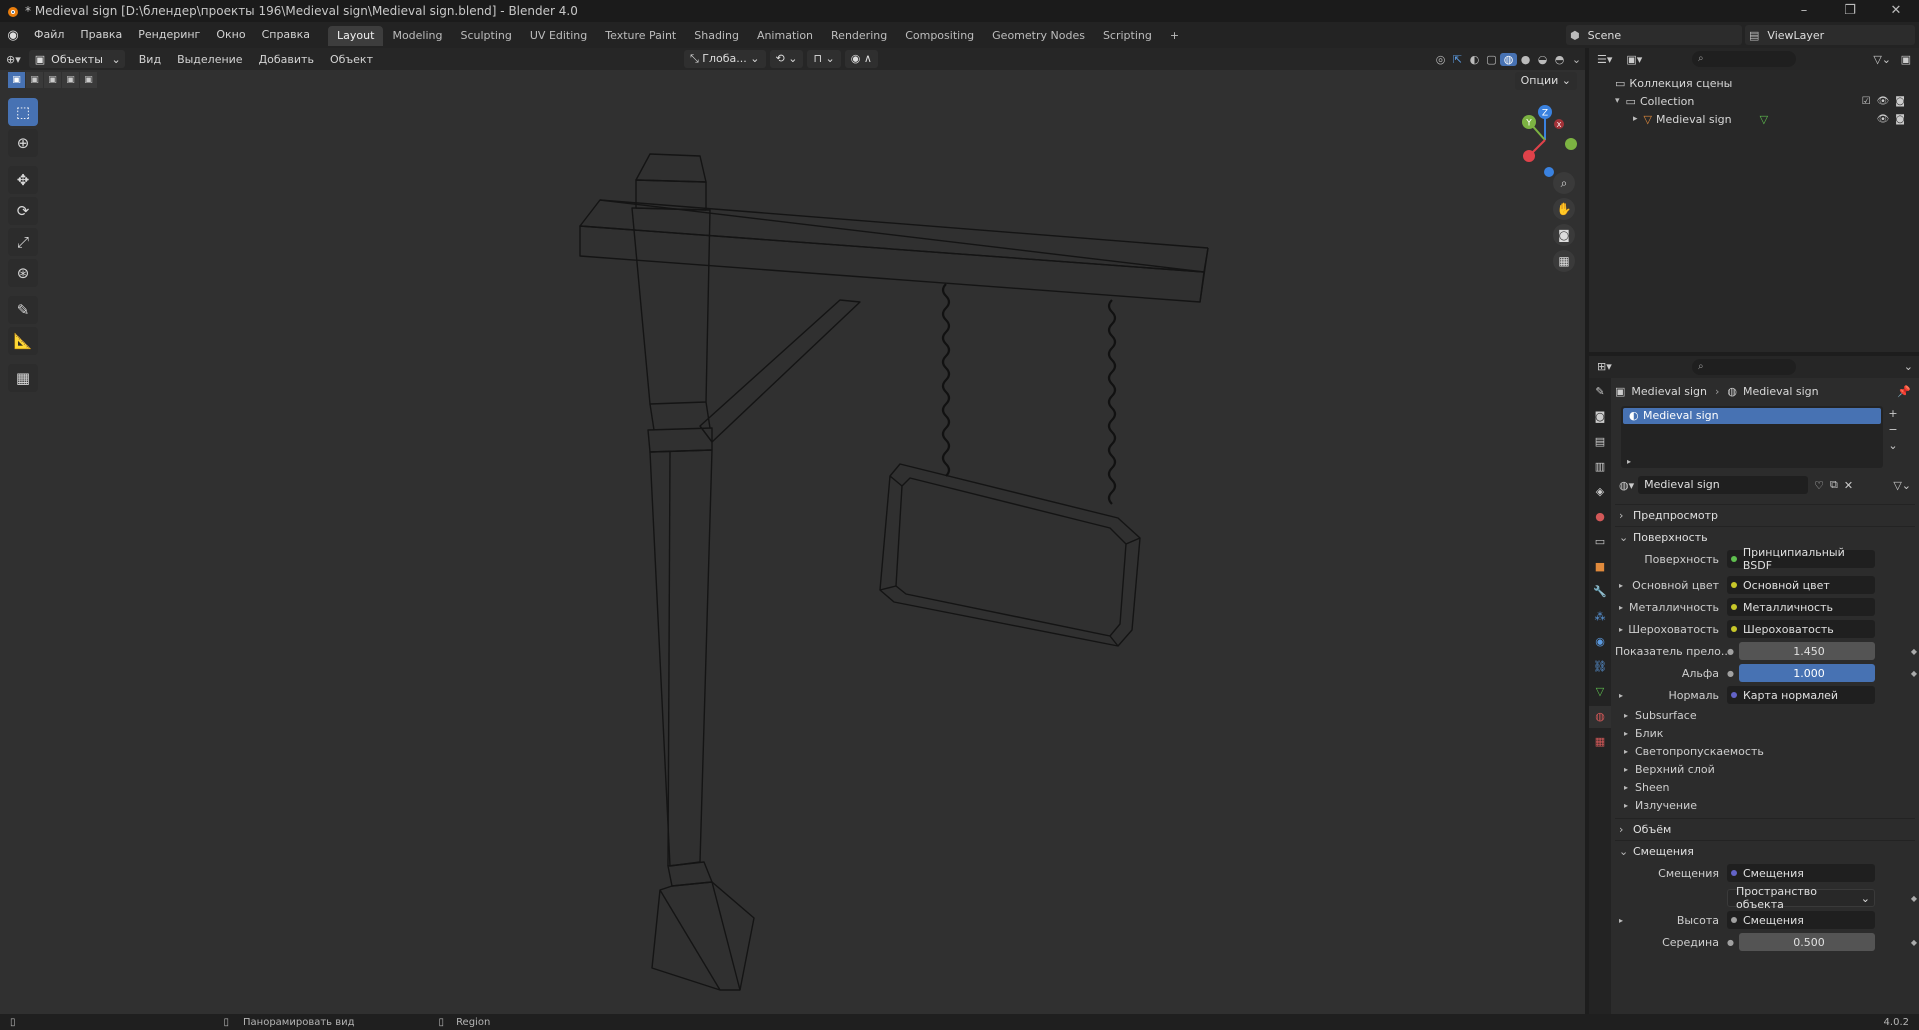 This screenshot has height=1030, width=1919. What do you see at coordinates (1600, 467) in the screenshot?
I see `view-layer-tab-icon: ▥` at bounding box center [1600, 467].